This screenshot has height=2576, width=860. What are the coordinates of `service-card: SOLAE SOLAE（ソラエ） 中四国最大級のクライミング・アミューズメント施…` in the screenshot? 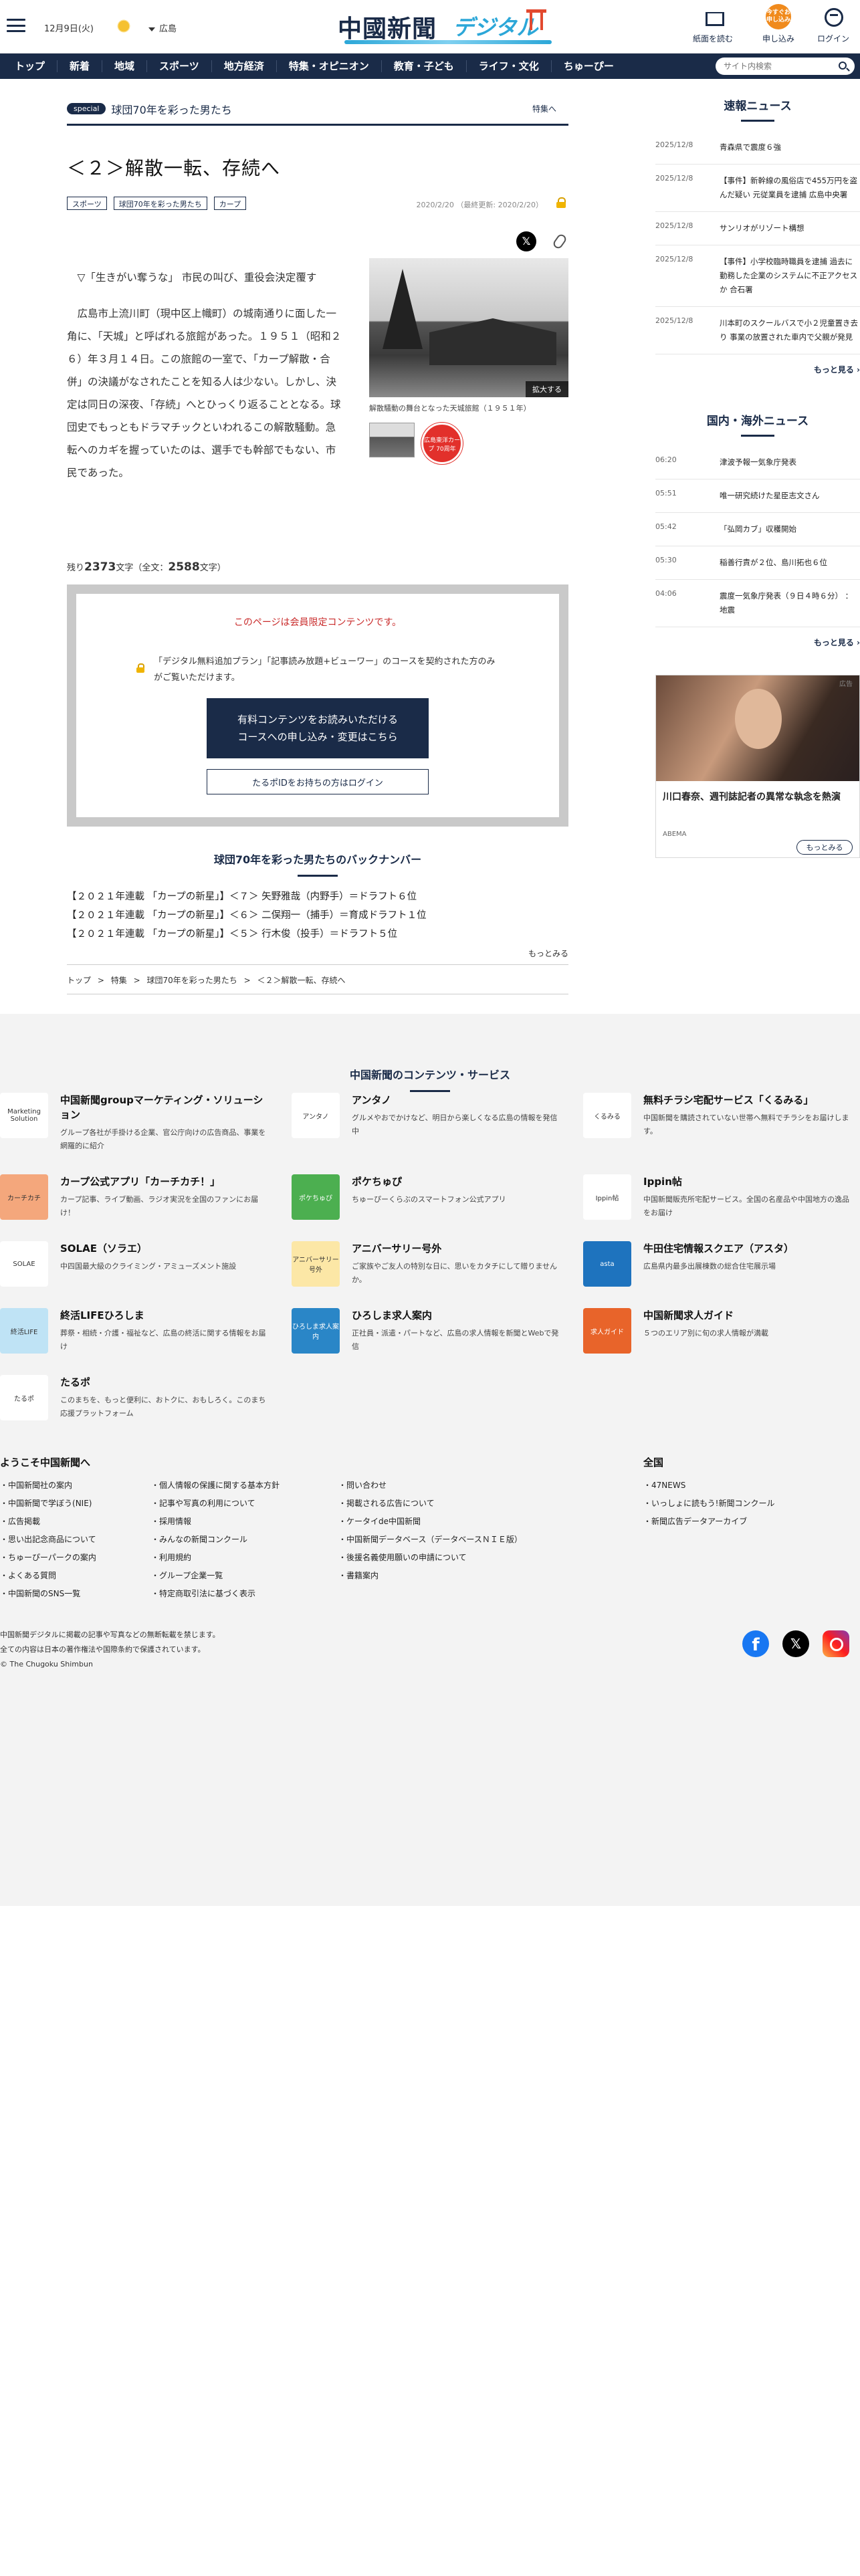 It's located at (133, 1271).